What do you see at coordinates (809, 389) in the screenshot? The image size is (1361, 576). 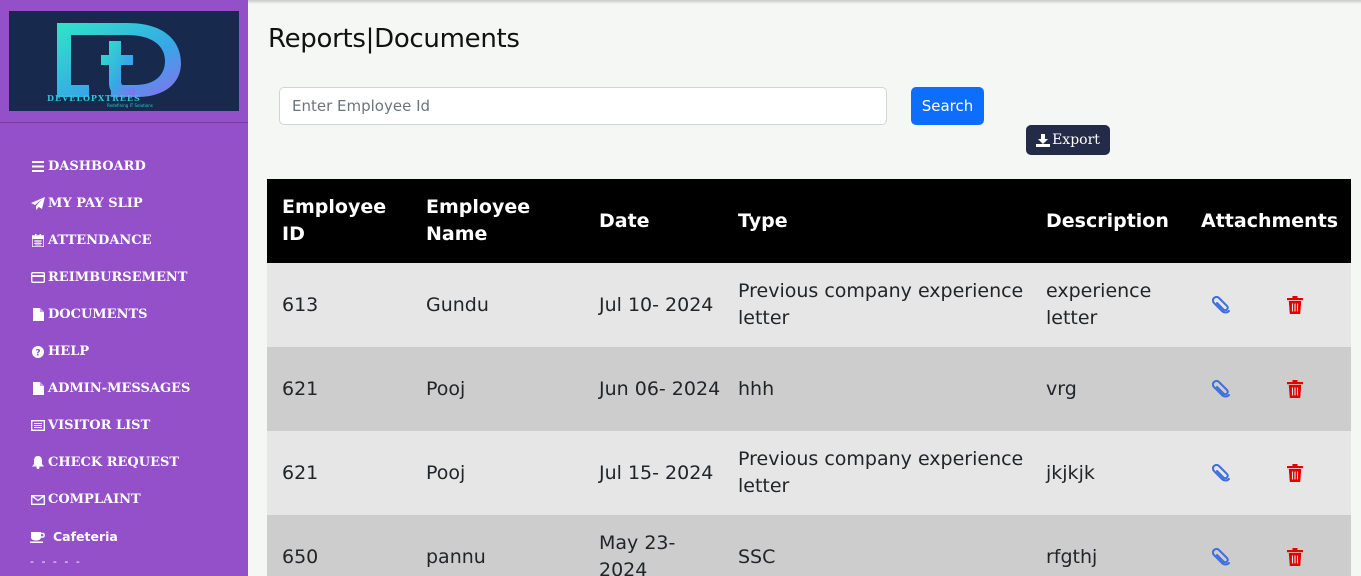 I see `table-row: 621 Pooj Jun 06- 2024 hhh vrg` at bounding box center [809, 389].